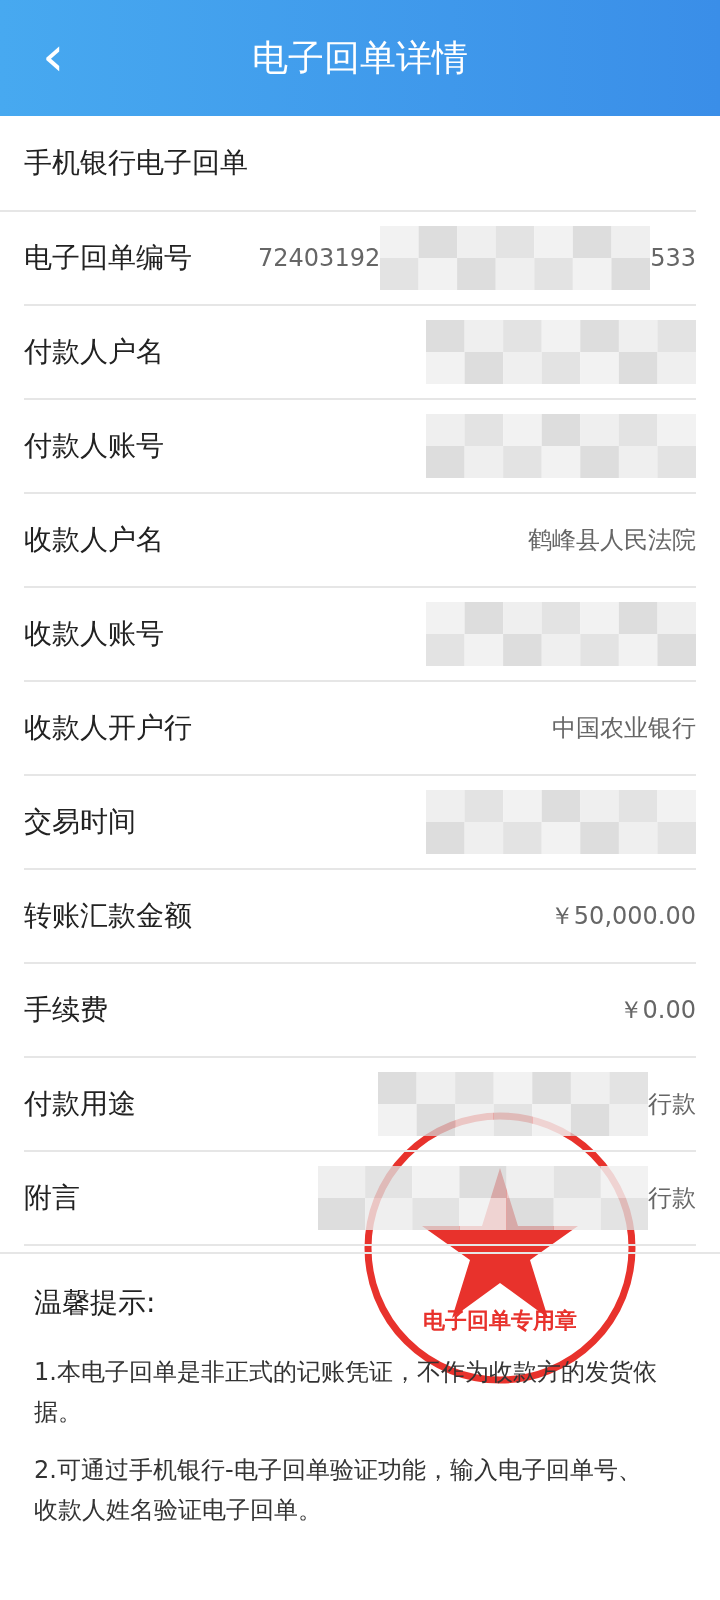  Describe the element at coordinates (108, 916) in the screenshot. I see `field-label: 转账汇款金额` at that location.